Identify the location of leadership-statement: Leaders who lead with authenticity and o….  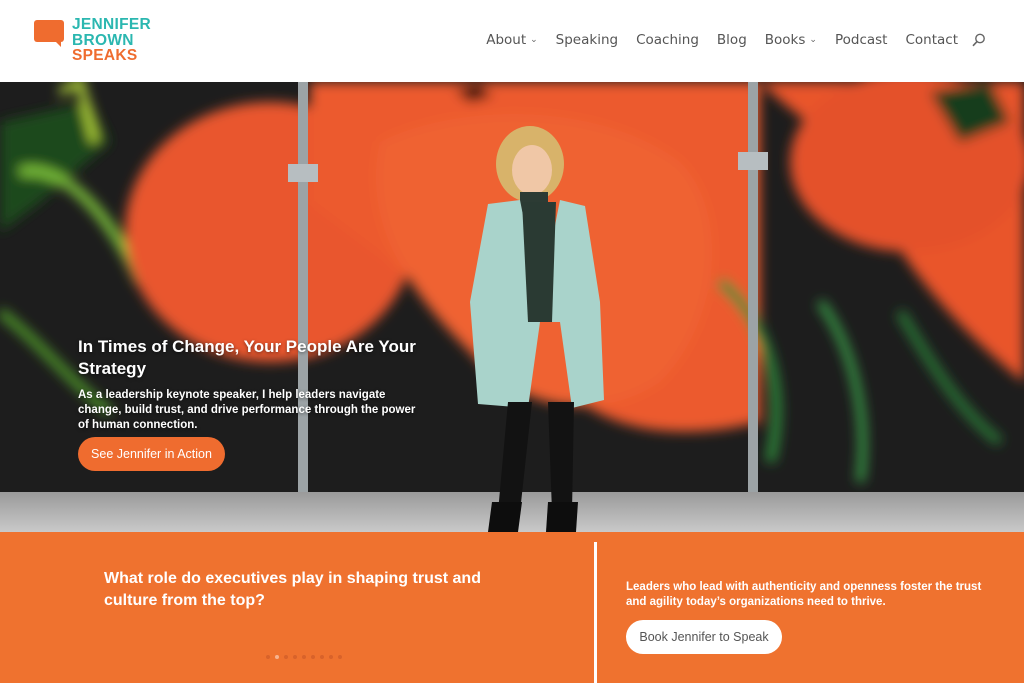
(804, 594).